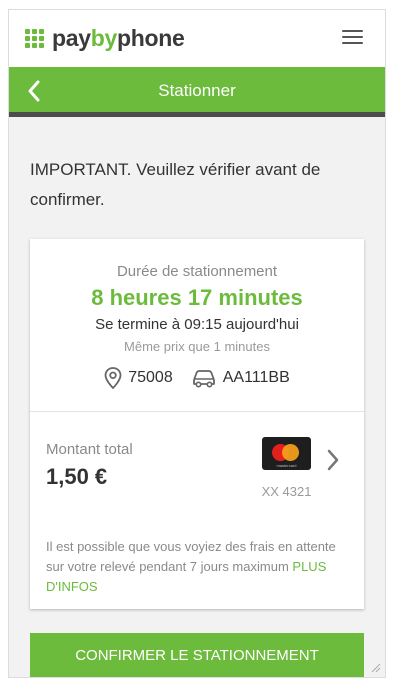 This screenshot has height=683, width=395. What do you see at coordinates (197, 271) in the screenshot?
I see `duration-label: Durée de stationnement` at bounding box center [197, 271].